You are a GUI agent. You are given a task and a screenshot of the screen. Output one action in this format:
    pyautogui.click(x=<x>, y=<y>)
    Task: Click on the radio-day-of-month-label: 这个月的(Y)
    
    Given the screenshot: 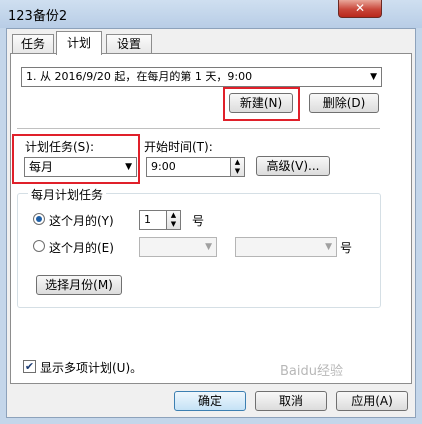 What is the action you would take?
    pyautogui.click(x=81, y=221)
    